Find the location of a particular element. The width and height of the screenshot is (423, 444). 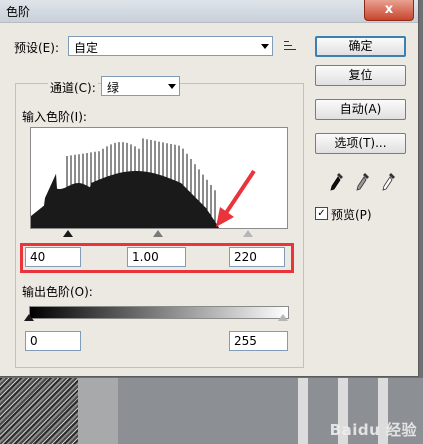

background-stripe is located at coordinates (303, 411).